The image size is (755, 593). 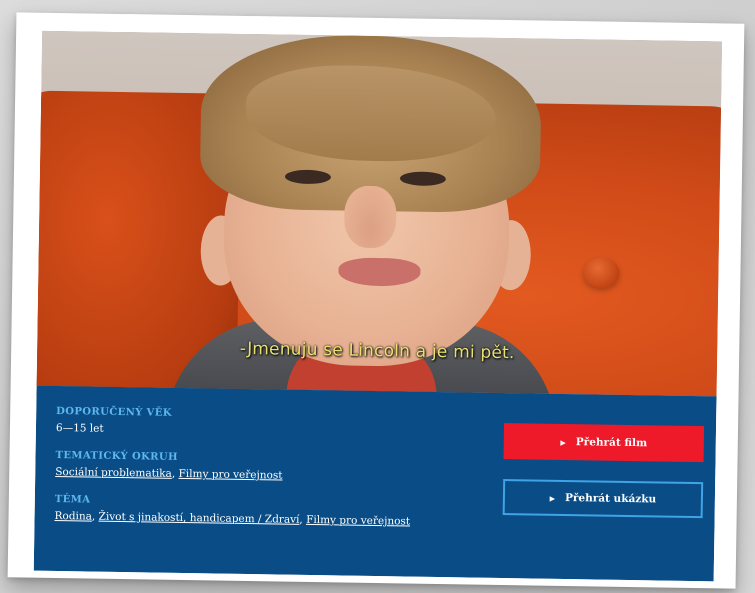 I want to click on video-child-nose, so click(x=370, y=217).